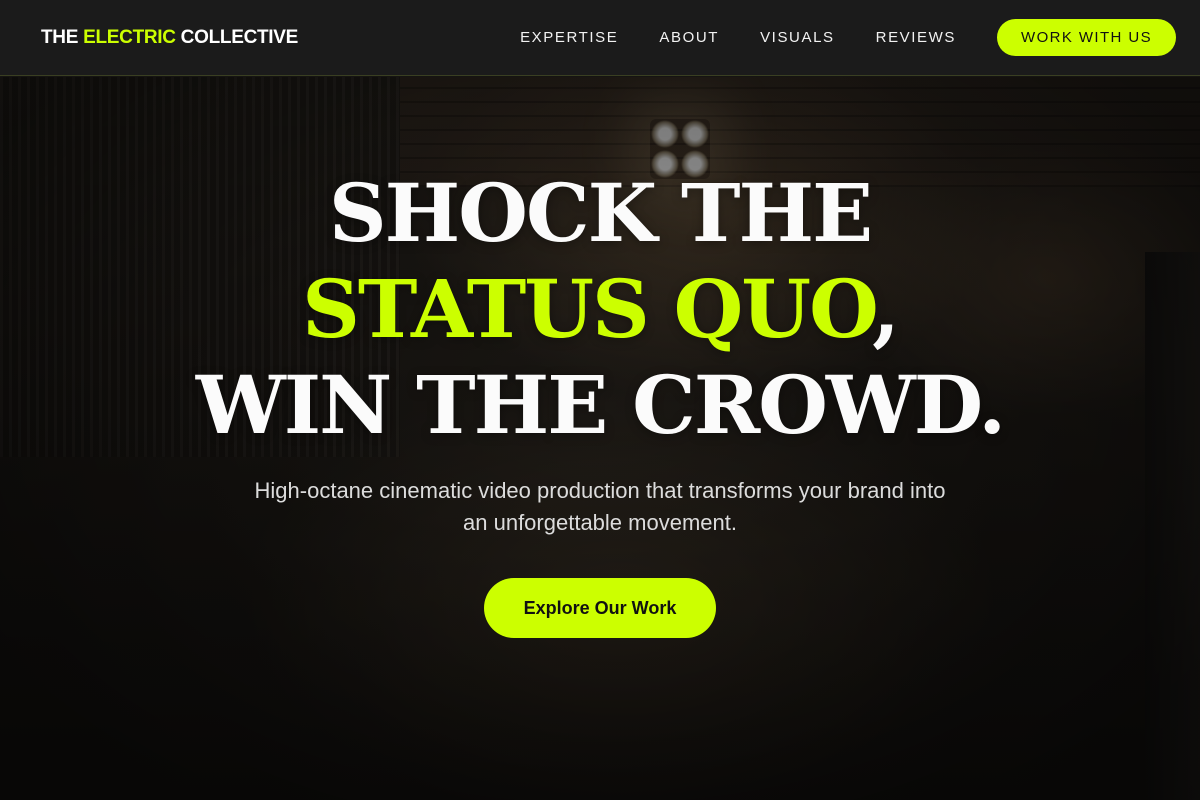 This screenshot has height=800, width=1200. I want to click on brand-logo: THE ELECTRIC COLLECTIVE, so click(169, 38).